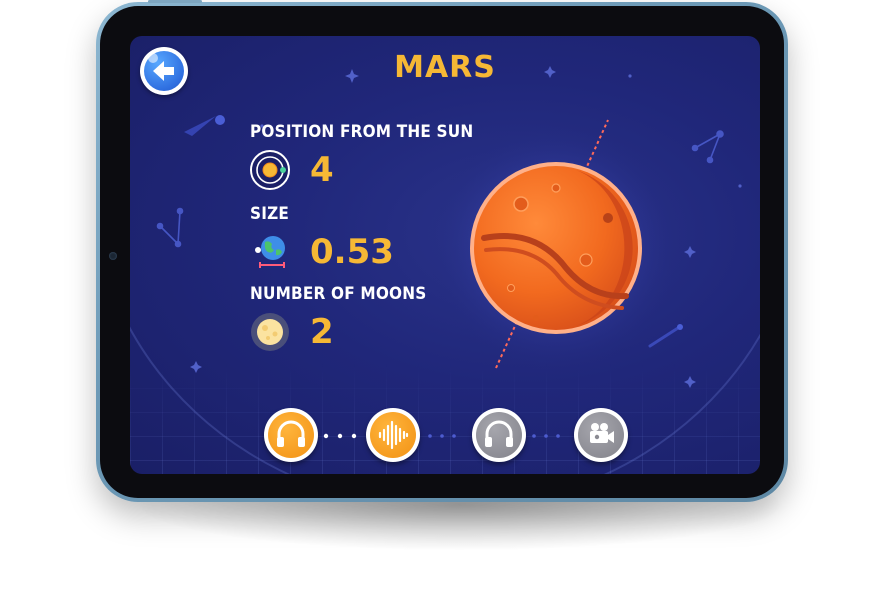 This screenshot has height=593, width=884. What do you see at coordinates (338, 294) in the screenshot?
I see `stat-label-moons: NUMBER OF MOONS` at bounding box center [338, 294].